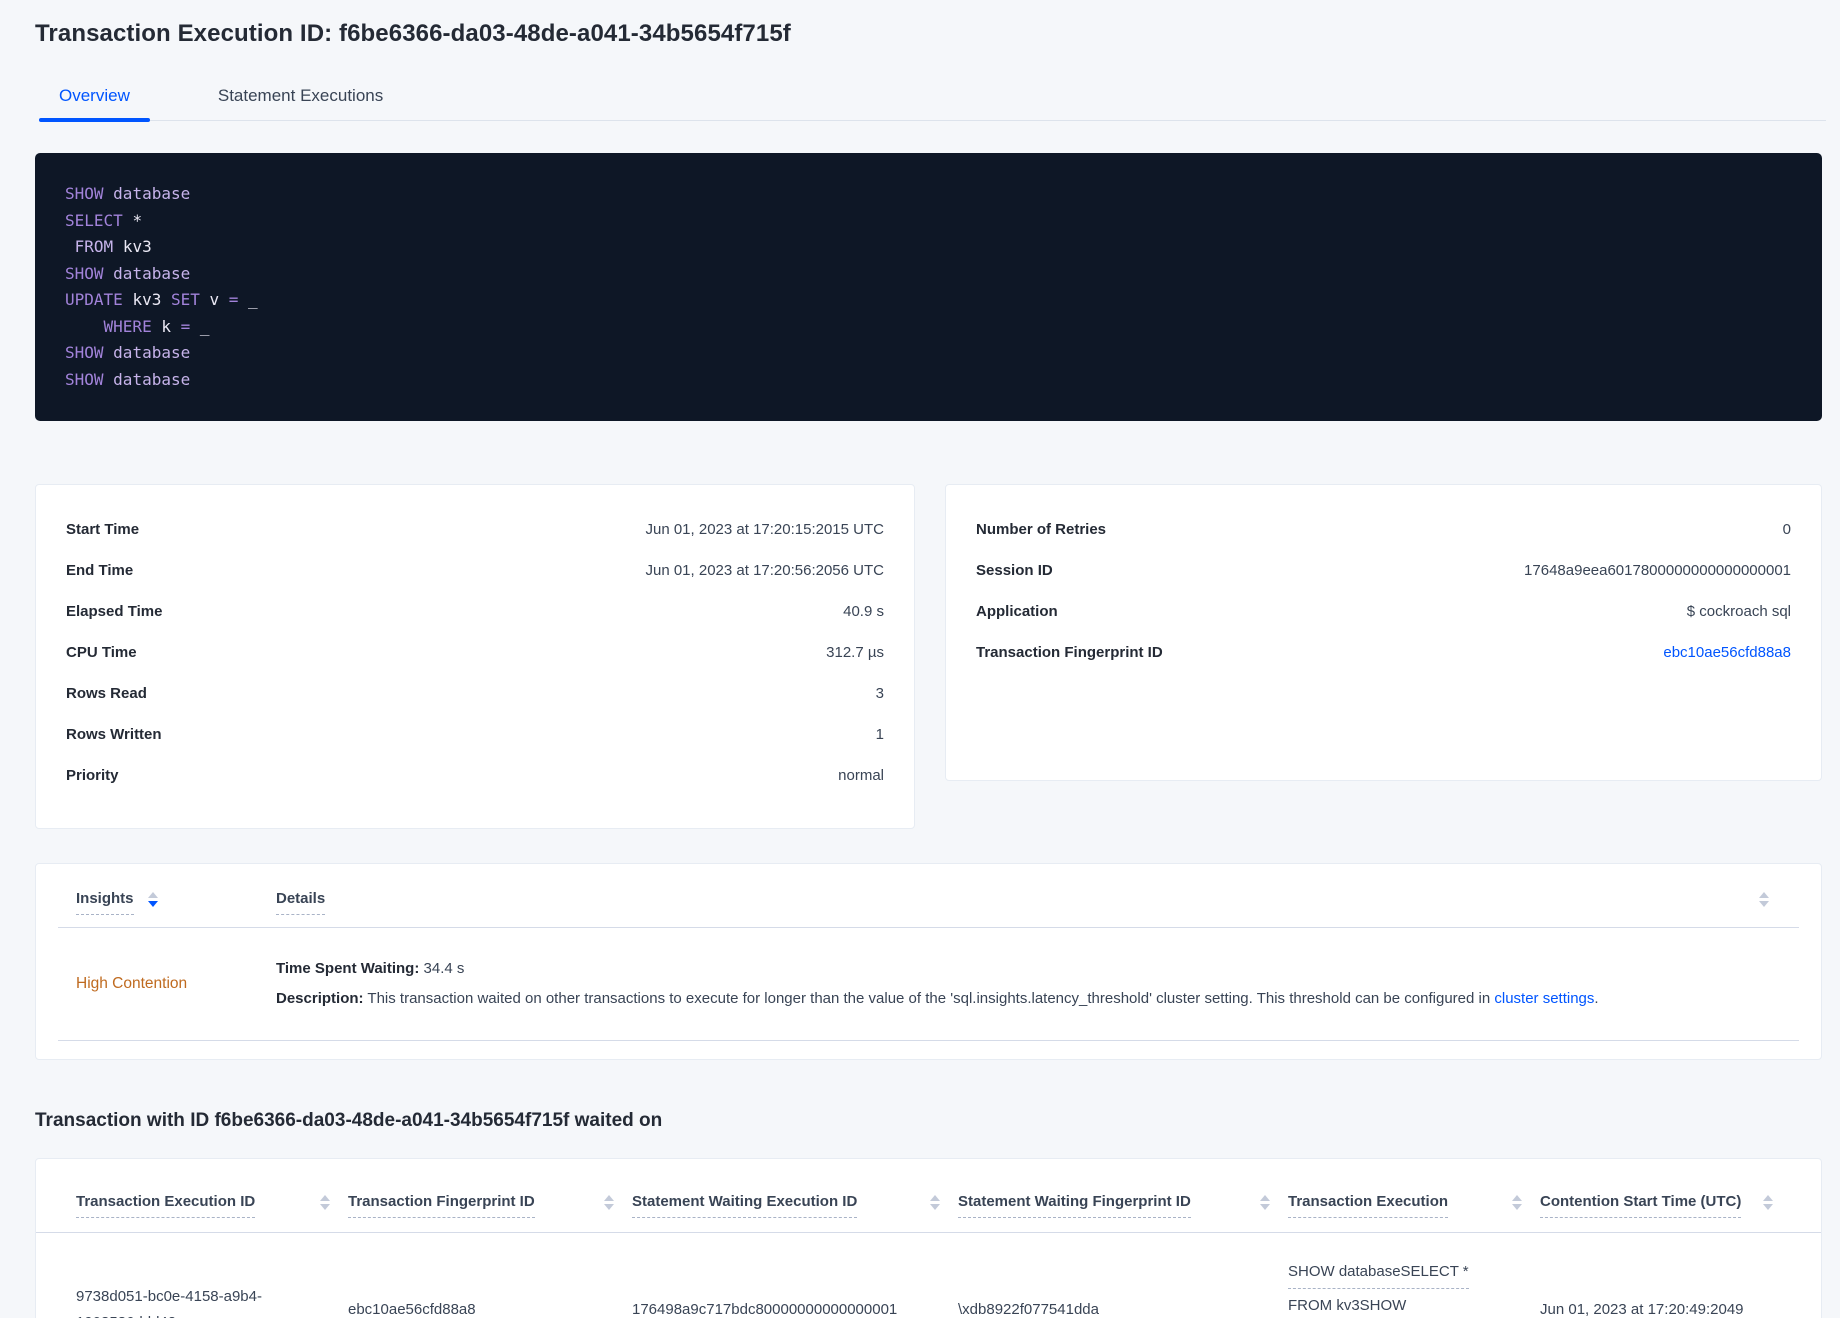 The height and width of the screenshot is (1318, 1840). What do you see at coordinates (412, 1309) in the screenshot?
I see `transaction-fingerprint-id-cell: ebc10ae56cfd88a8` at bounding box center [412, 1309].